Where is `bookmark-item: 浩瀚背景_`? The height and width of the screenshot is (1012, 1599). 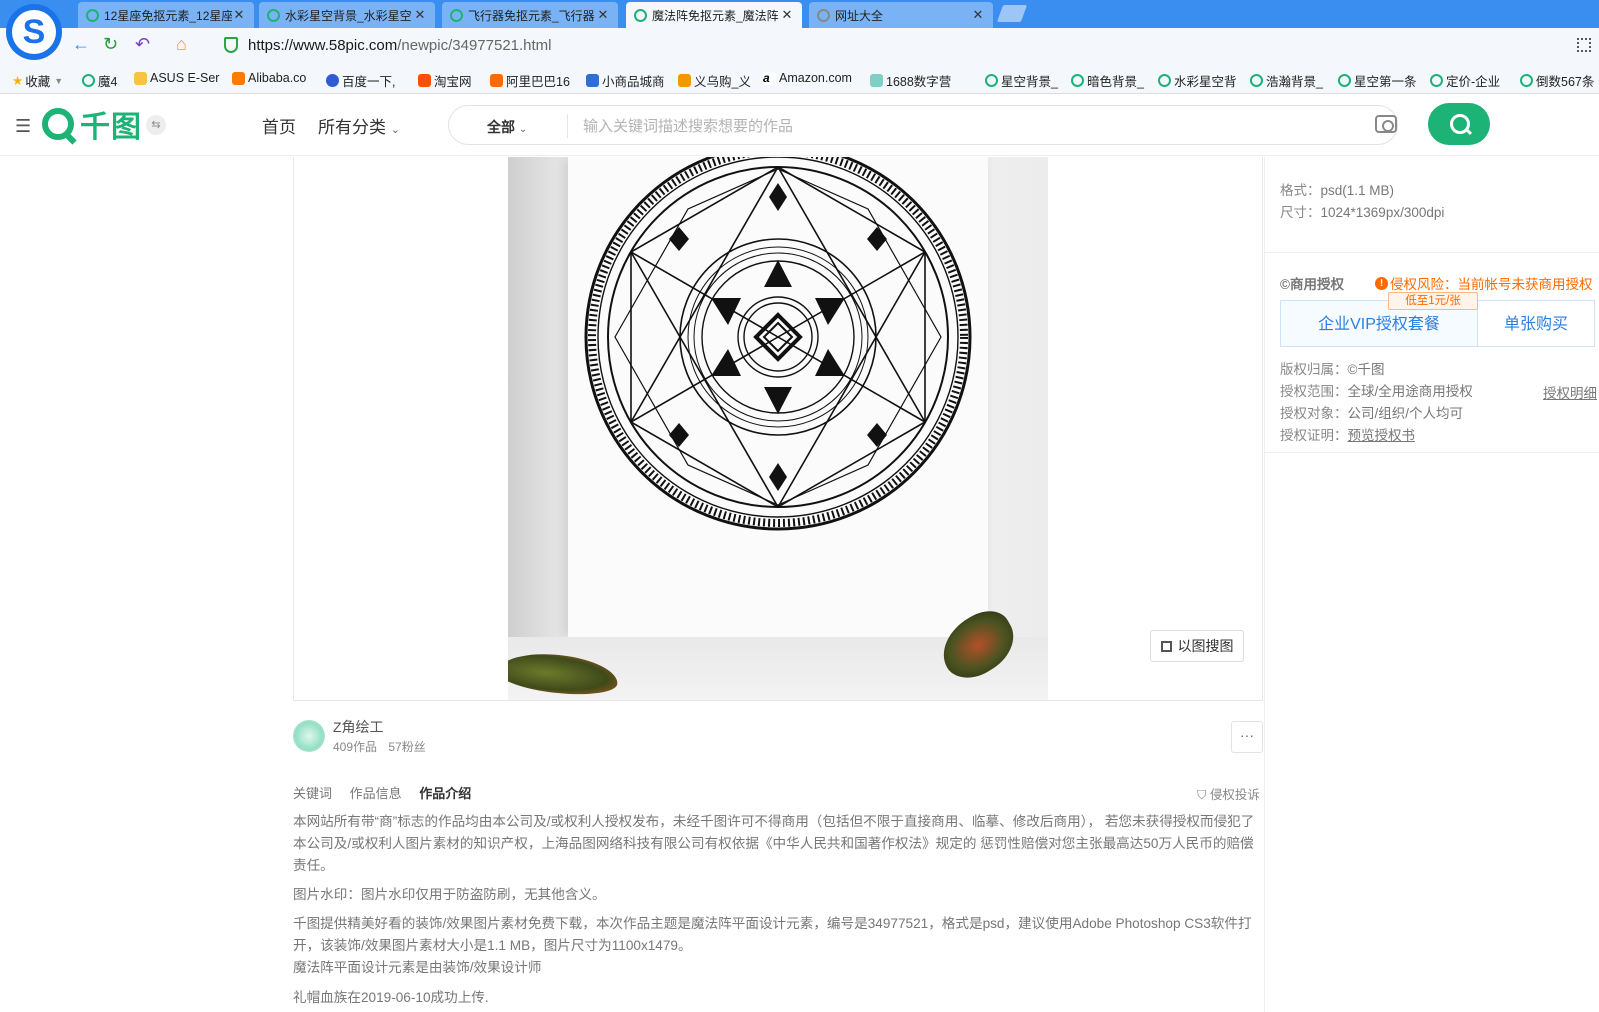 bookmark-item: 浩瀚背景_ is located at coordinates (1286, 80).